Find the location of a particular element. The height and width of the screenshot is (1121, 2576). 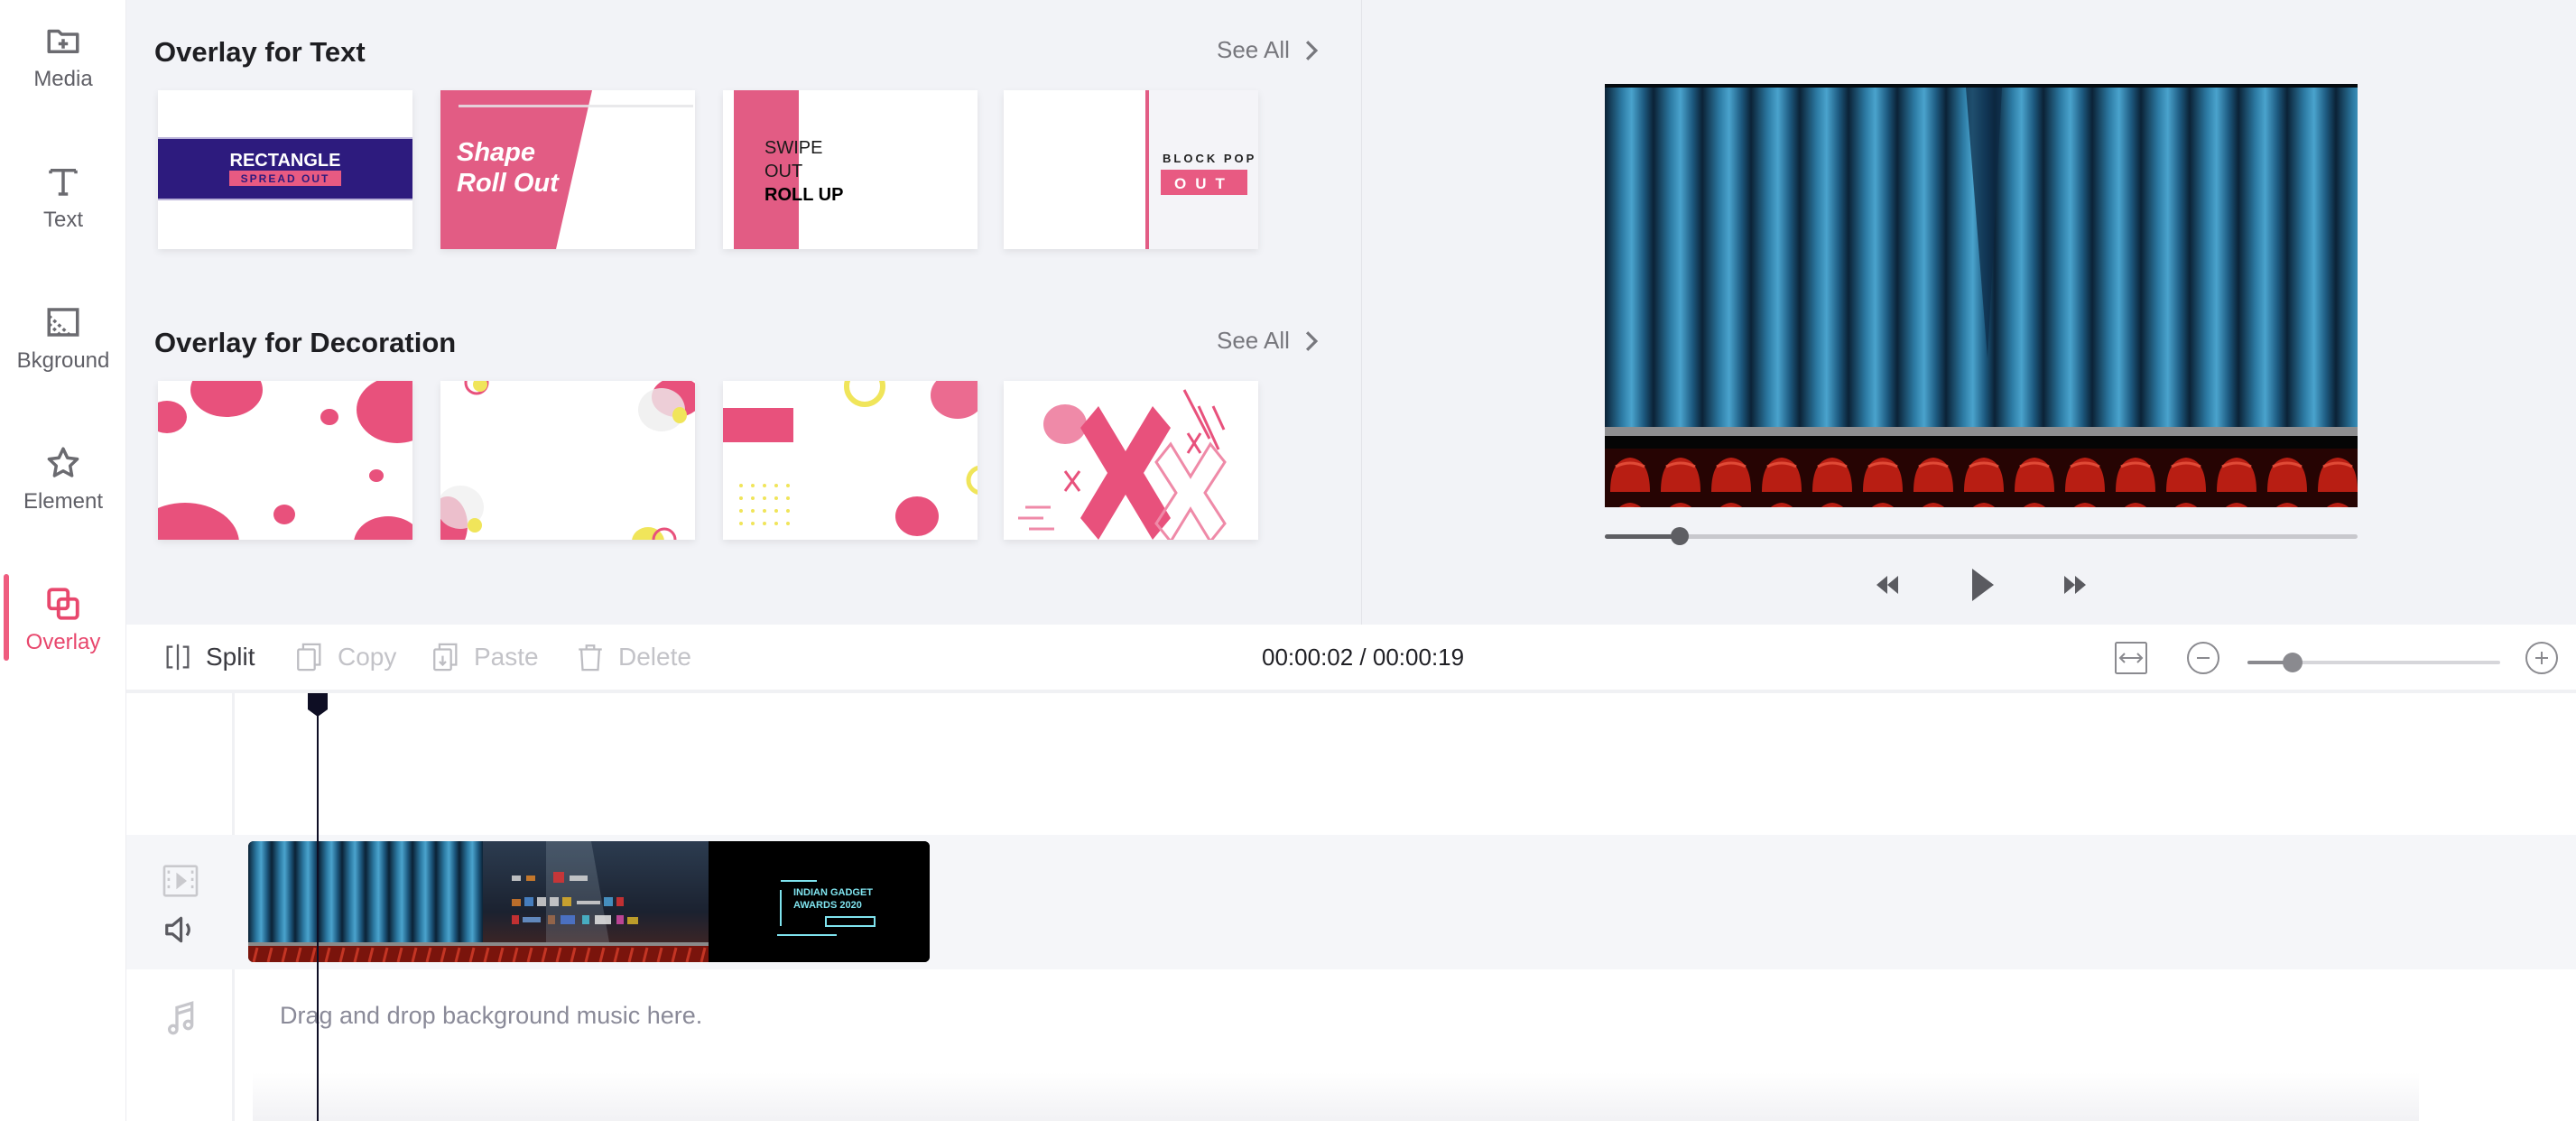

scrubber-progress is located at coordinates (1643, 537).